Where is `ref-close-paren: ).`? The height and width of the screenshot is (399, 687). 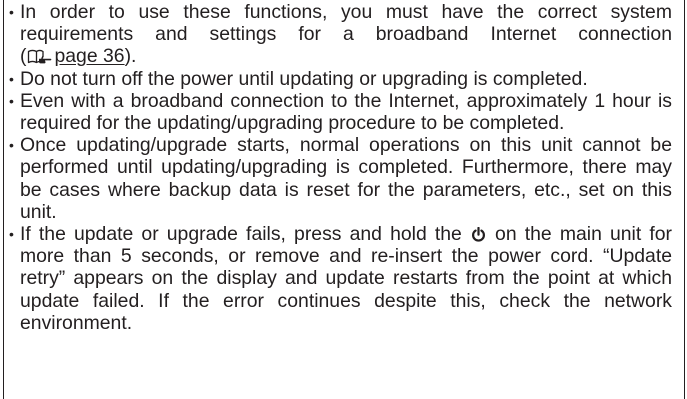
ref-close-paren: ). is located at coordinates (130, 56).